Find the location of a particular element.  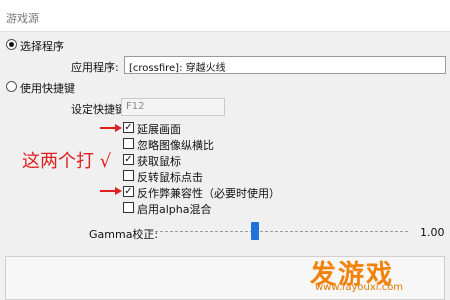

invert-click-label: 反转鼠标点击 is located at coordinates (170, 177).